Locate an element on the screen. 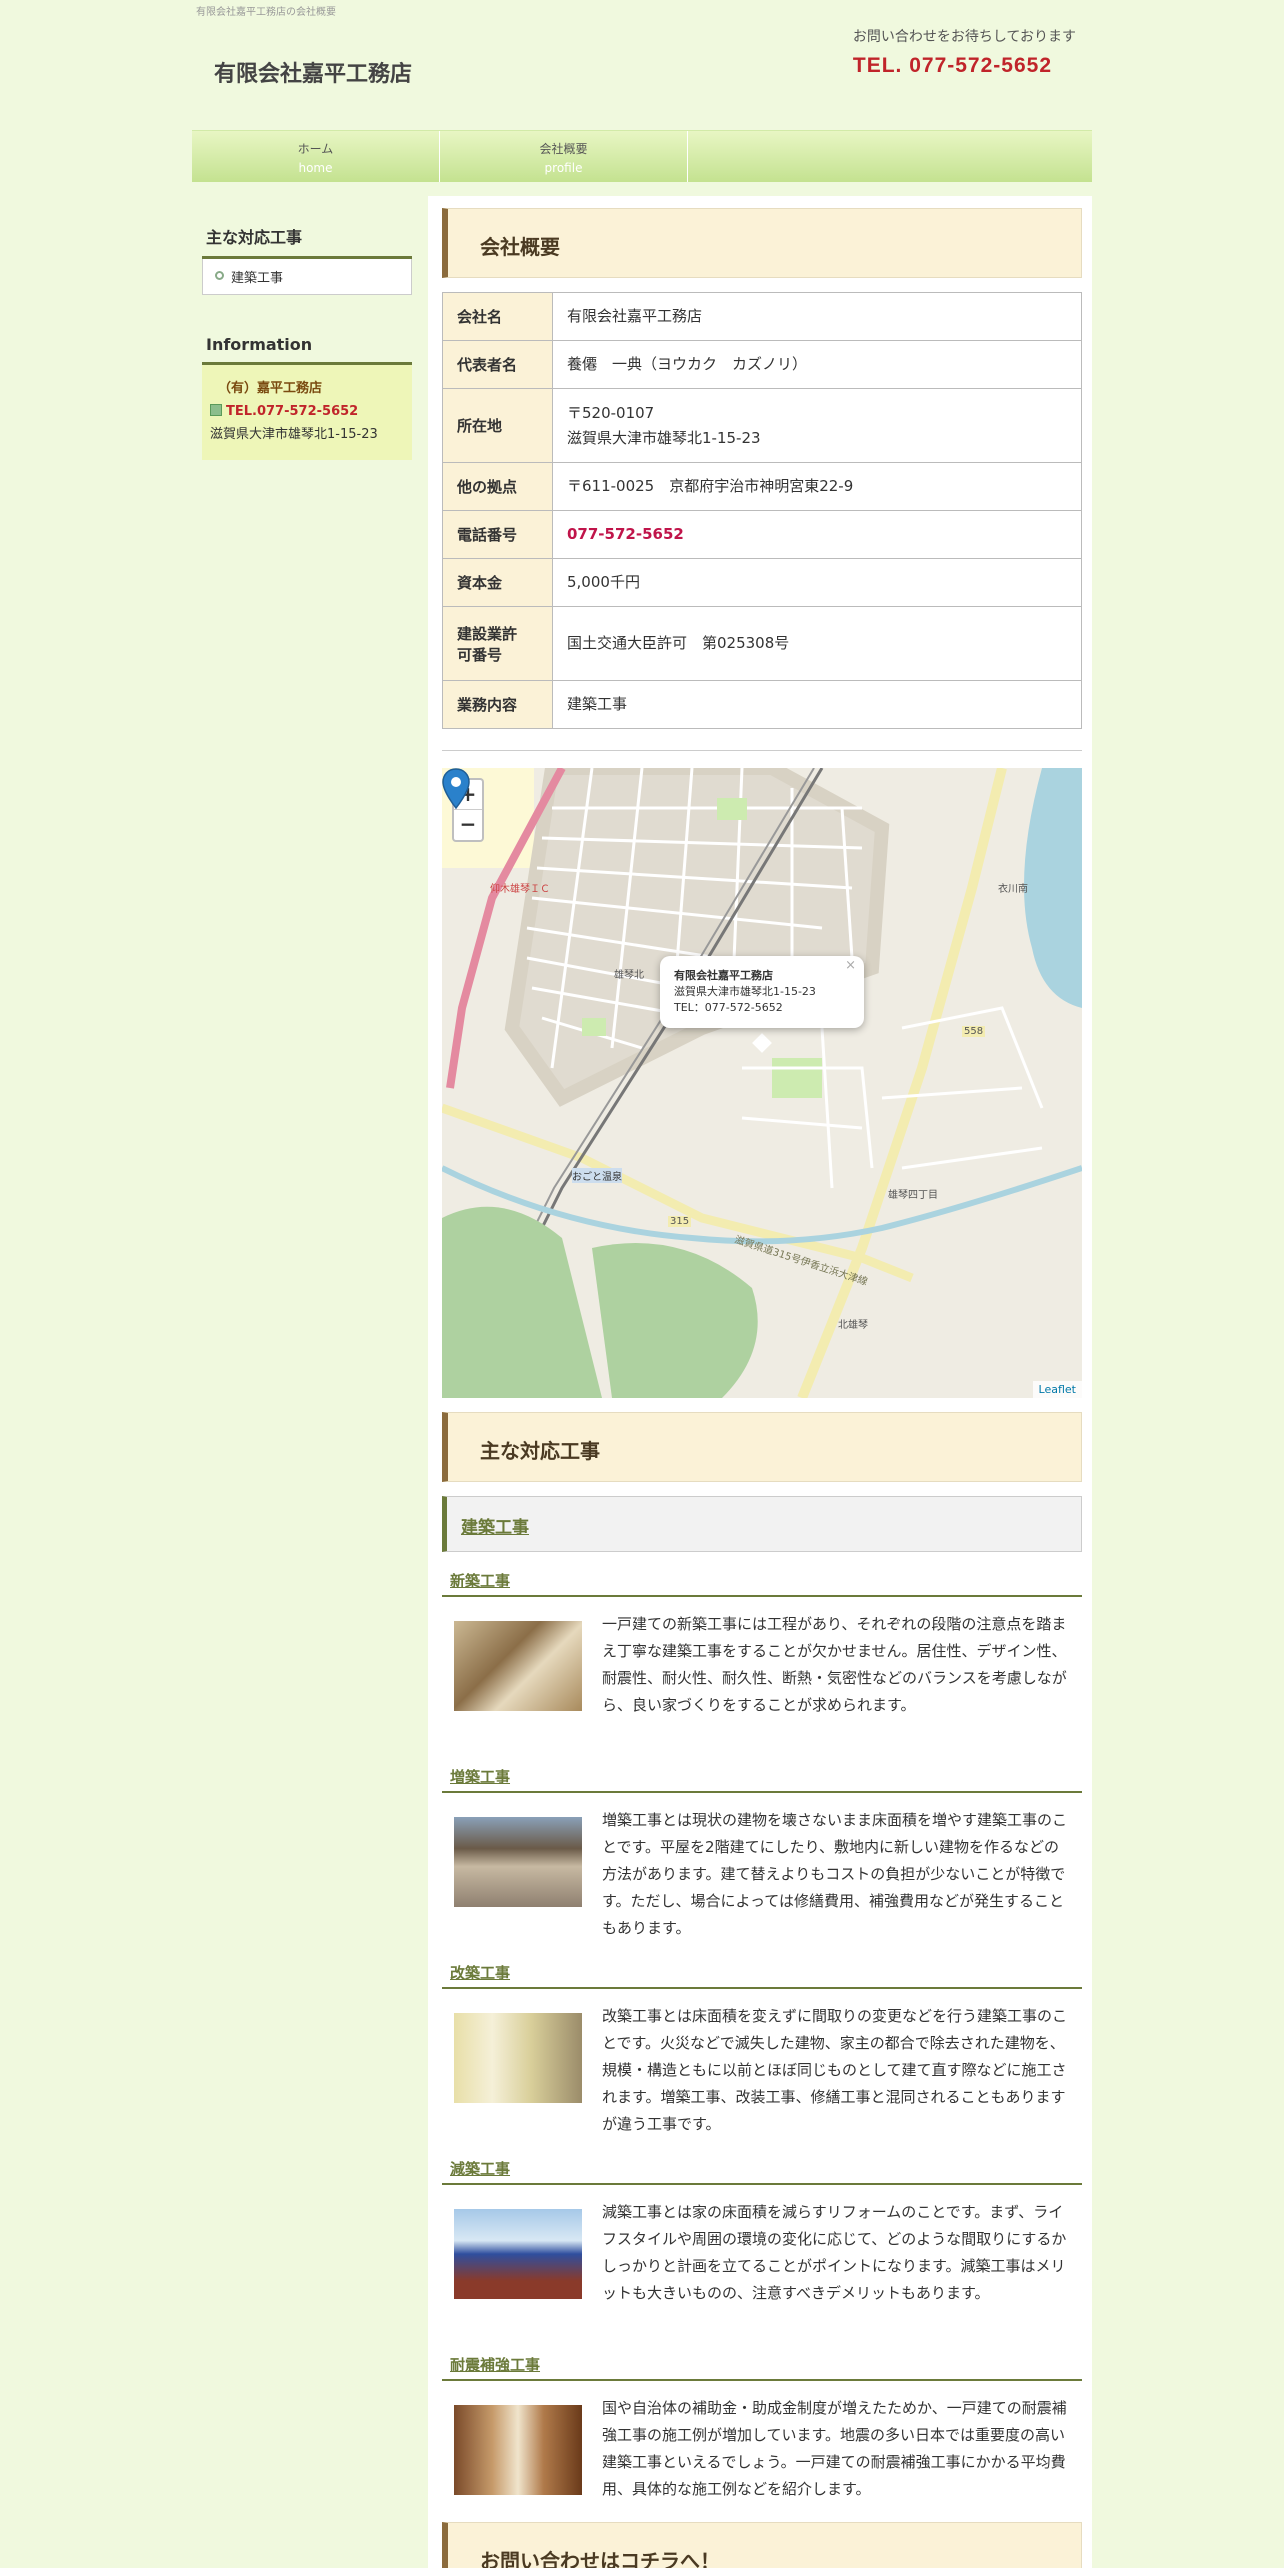  row-value: 養僊 一典（ヨウカク カズノリ） is located at coordinates (817, 364).